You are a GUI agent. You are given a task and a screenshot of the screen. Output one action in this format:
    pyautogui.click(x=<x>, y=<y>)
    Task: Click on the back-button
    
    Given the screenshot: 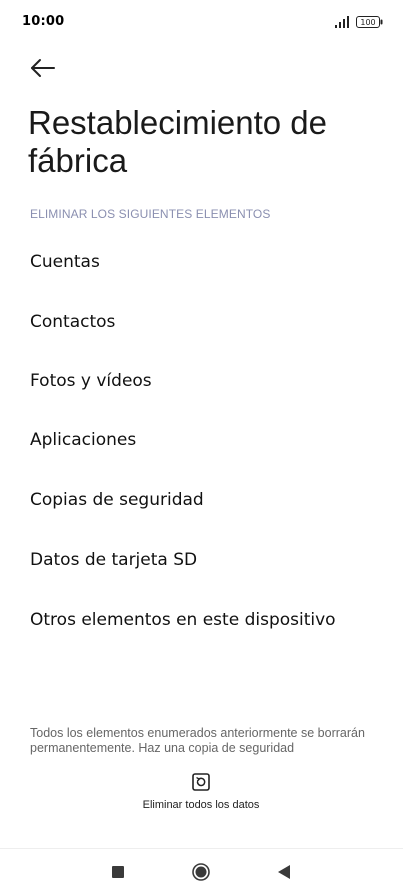 What is the action you would take?
    pyautogui.click(x=43, y=68)
    